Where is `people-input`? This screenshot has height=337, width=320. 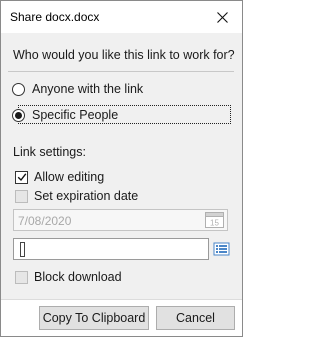 people-input is located at coordinates (111, 249).